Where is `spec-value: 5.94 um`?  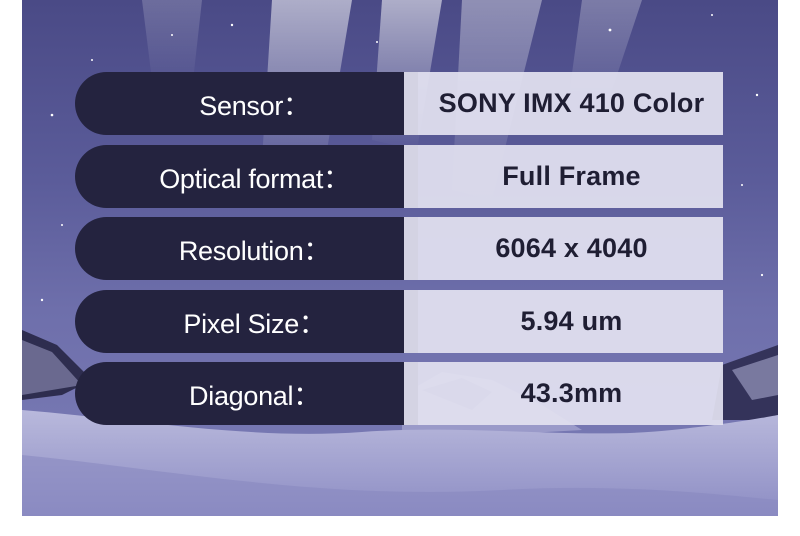 spec-value: 5.94 um is located at coordinates (563, 321).